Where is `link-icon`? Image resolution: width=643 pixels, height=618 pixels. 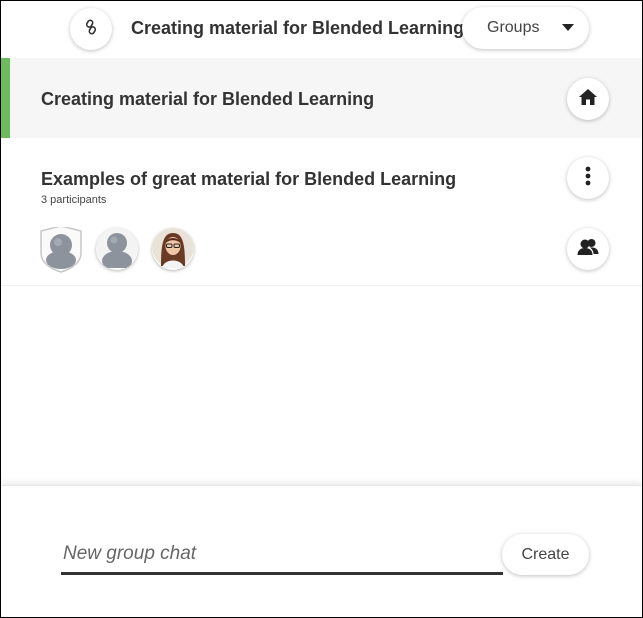
link-icon is located at coordinates (91, 29).